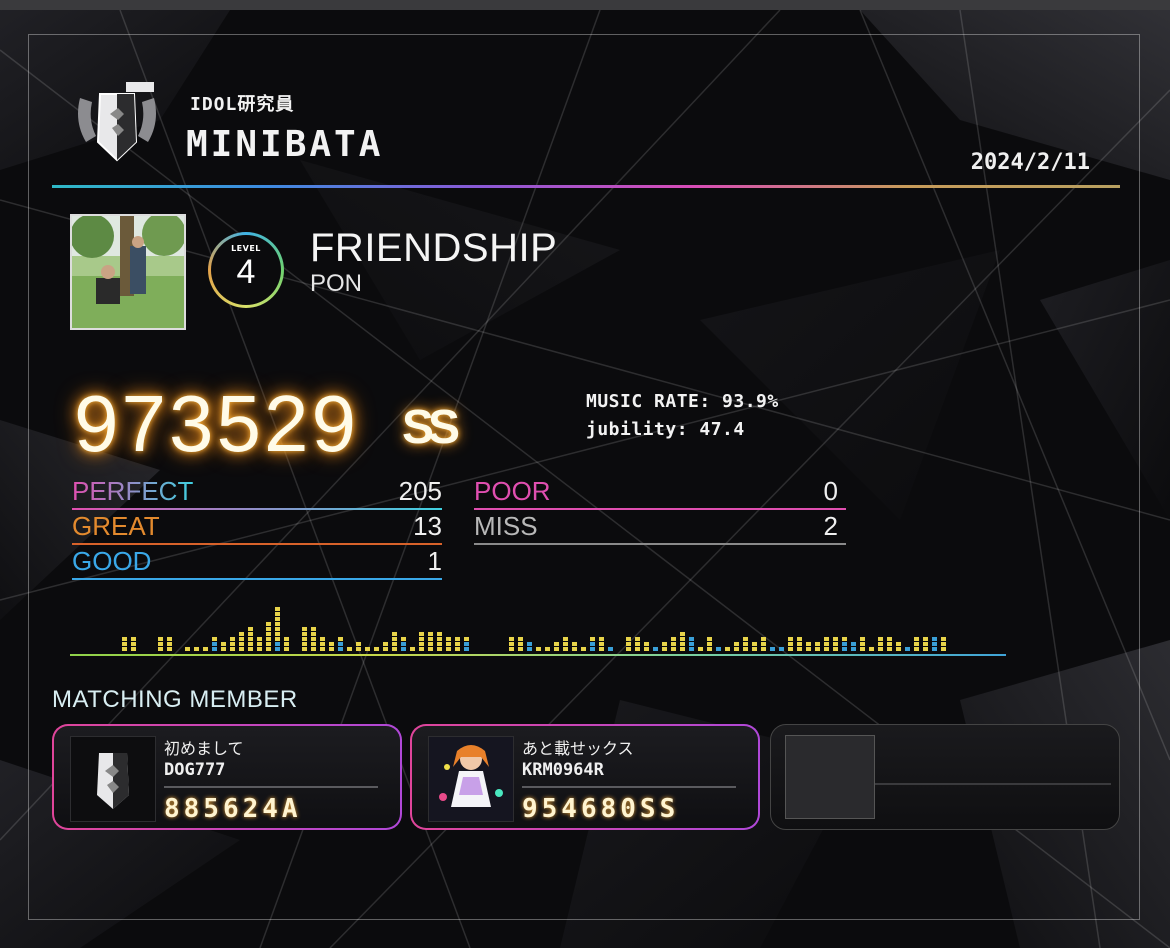  What do you see at coordinates (246, 270) in the screenshot?
I see `level-badge: LEVEL 4` at bounding box center [246, 270].